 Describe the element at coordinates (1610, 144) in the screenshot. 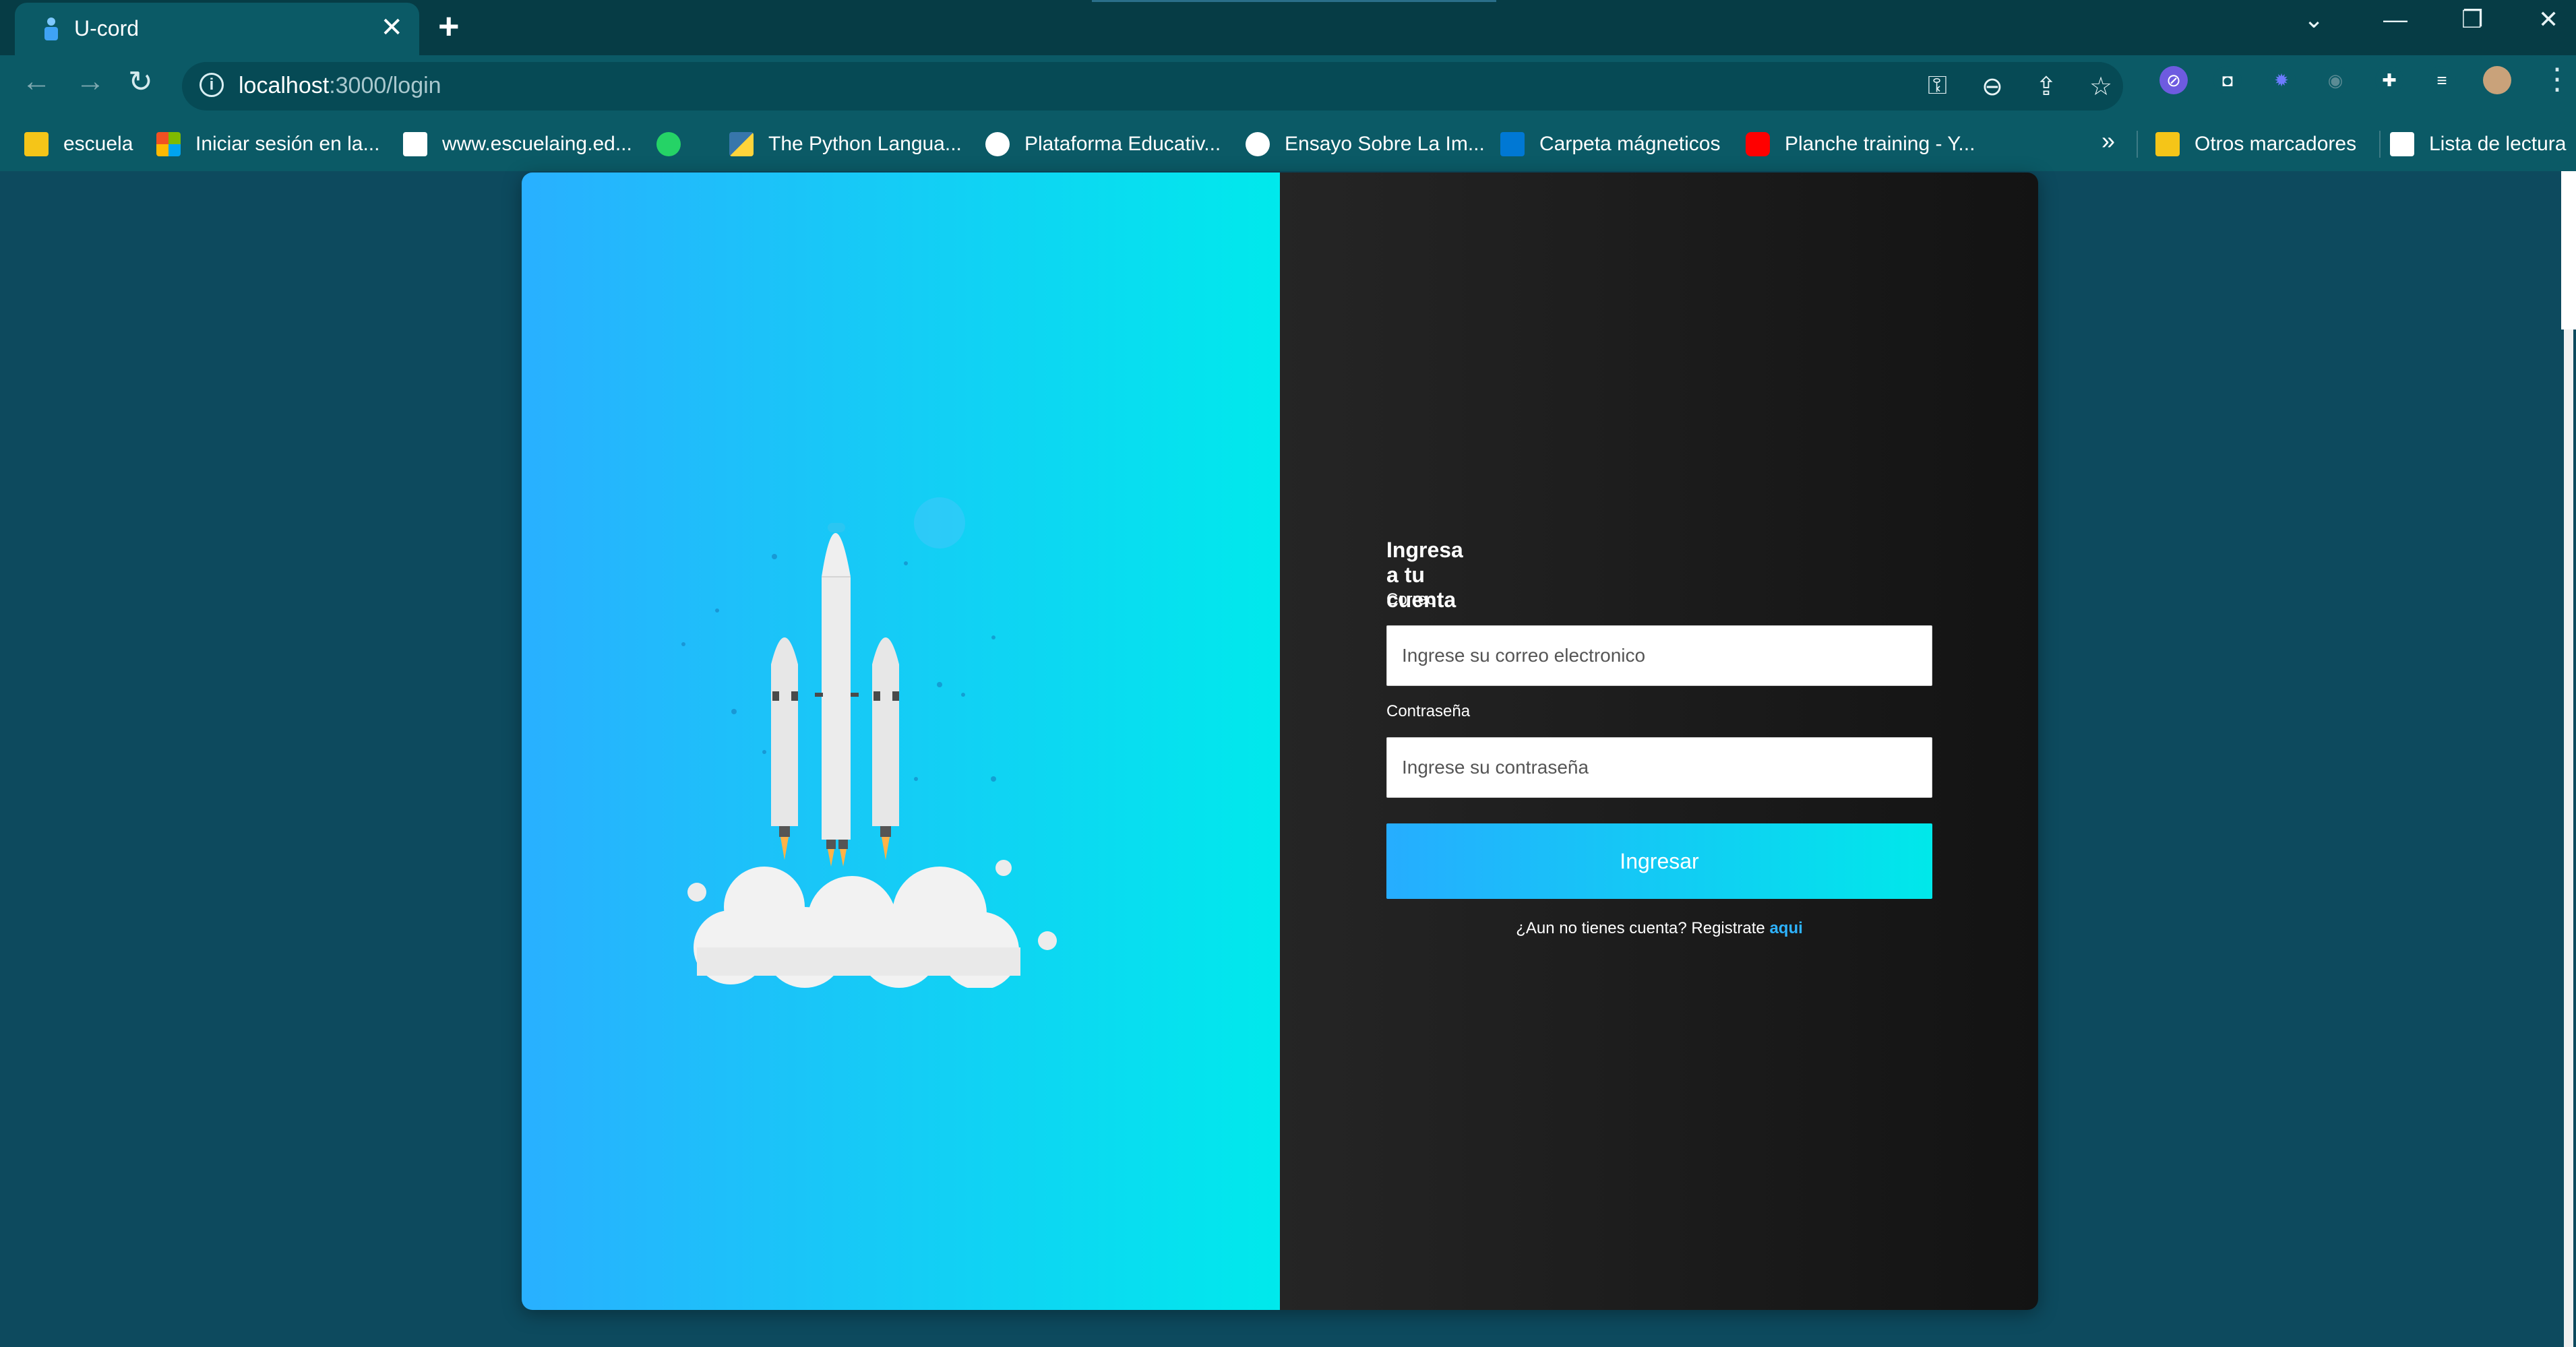

I see `bookmark-carpeta: Carpeta mágneticos` at that location.